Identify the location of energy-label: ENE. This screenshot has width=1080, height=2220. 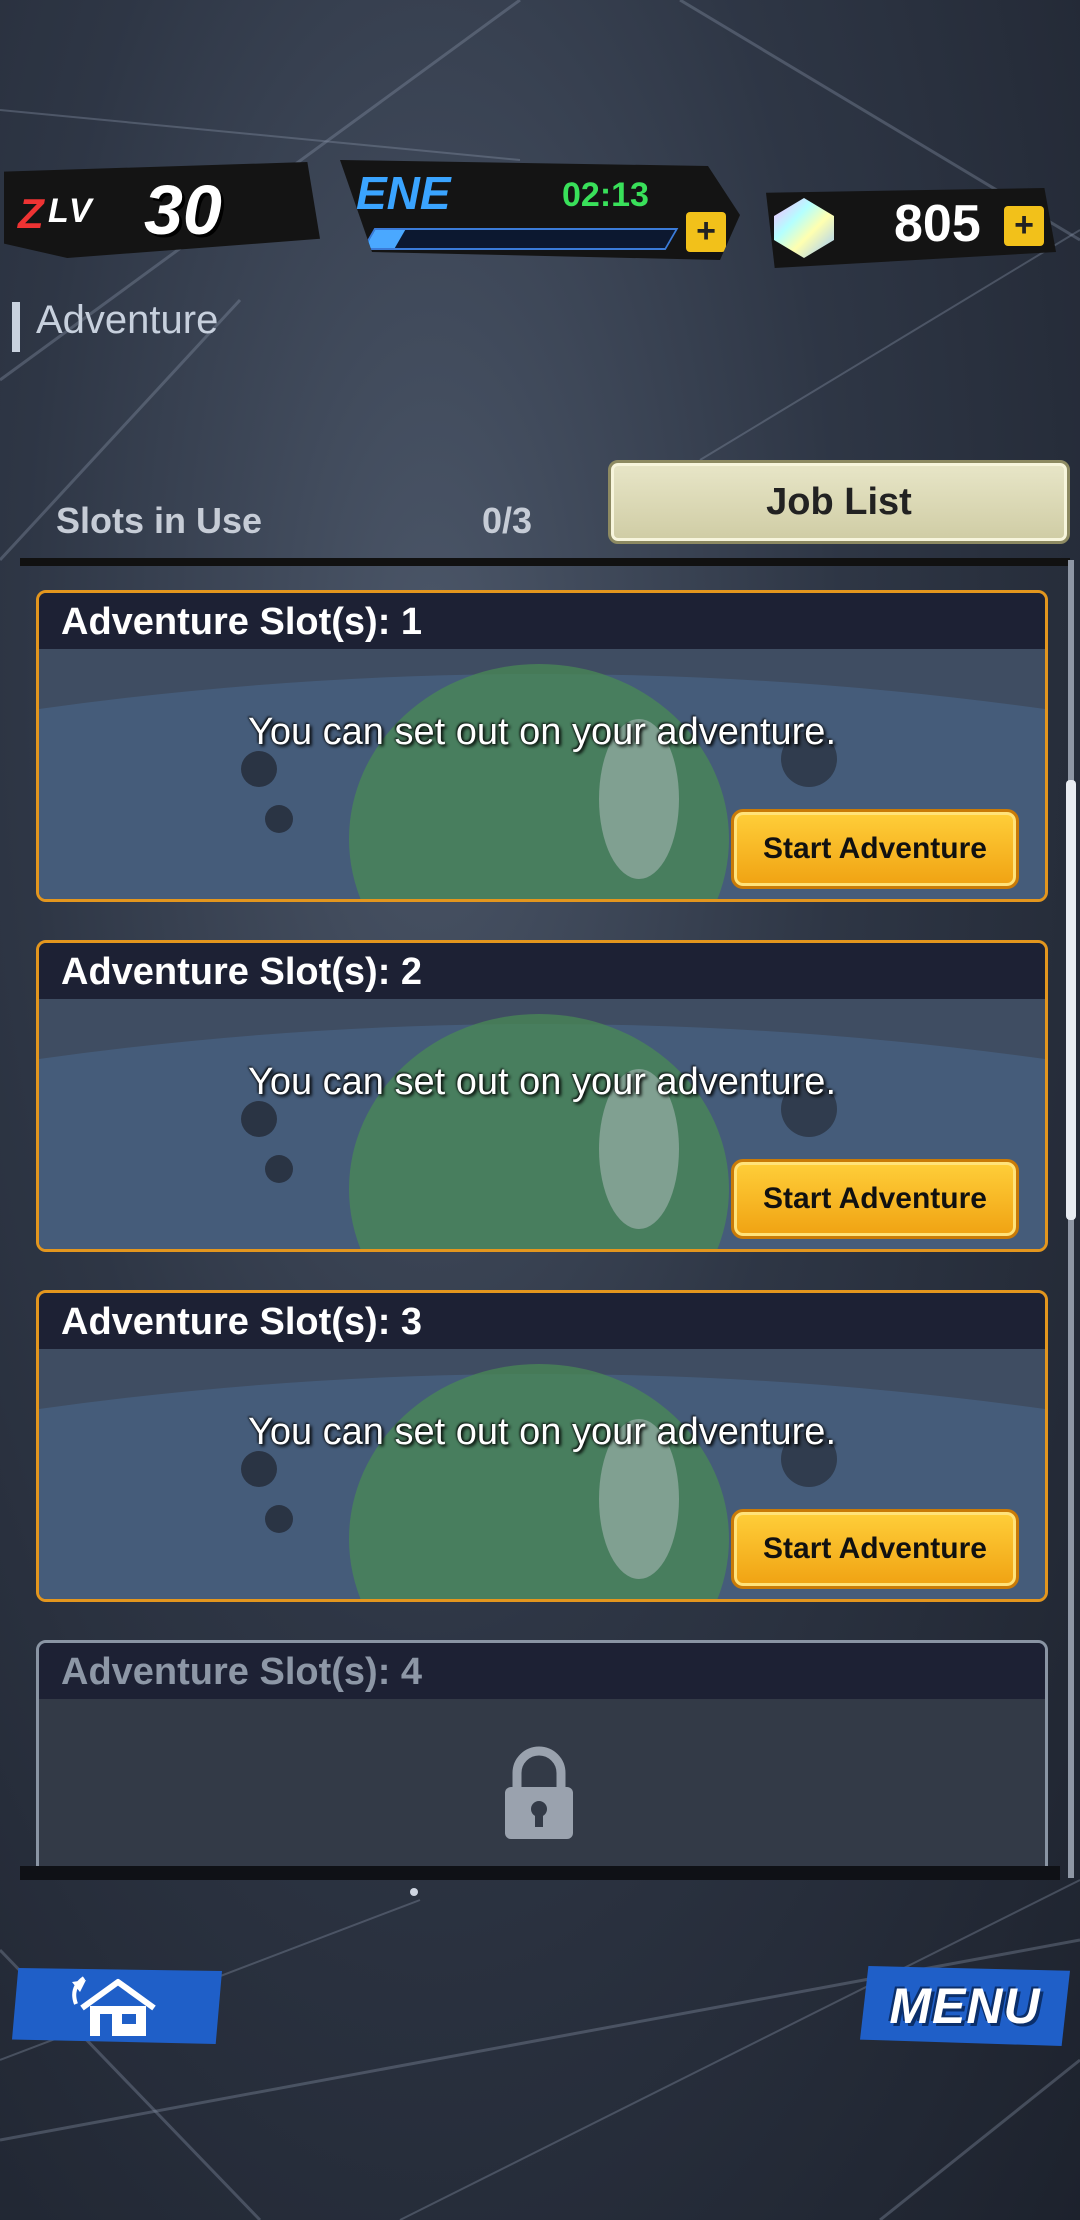
(403, 193).